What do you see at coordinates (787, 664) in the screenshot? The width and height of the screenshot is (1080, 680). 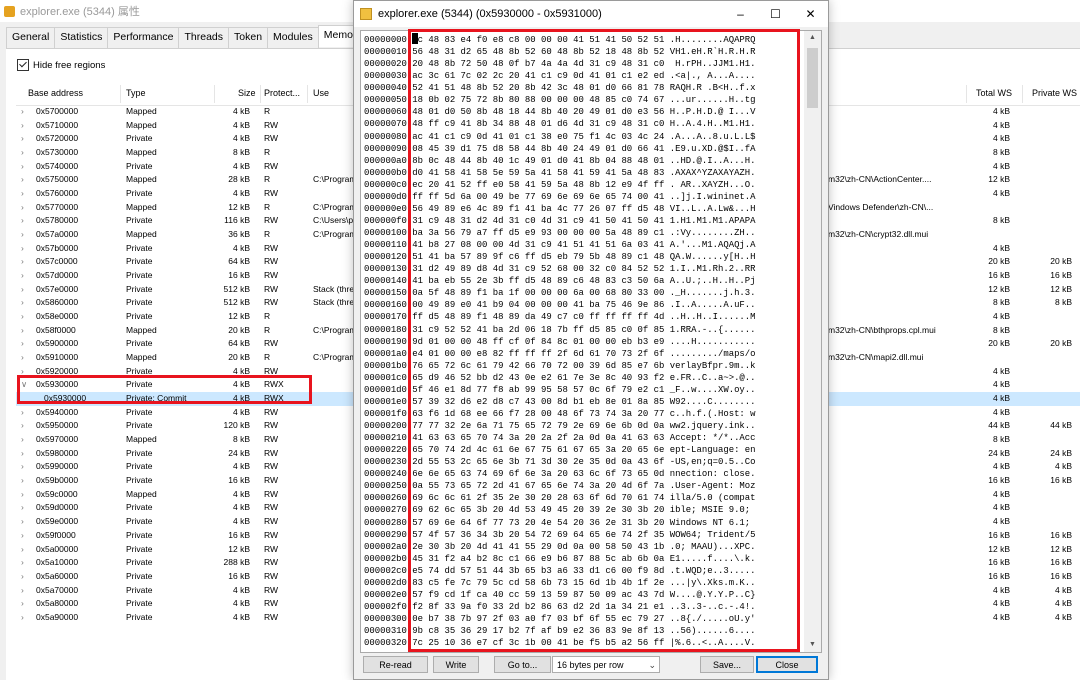 I see `close-button: Close` at bounding box center [787, 664].